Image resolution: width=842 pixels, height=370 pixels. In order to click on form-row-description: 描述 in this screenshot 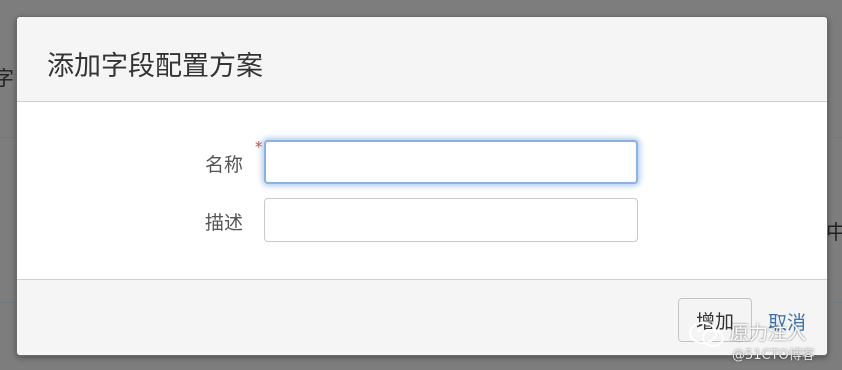, I will do `click(422, 220)`.